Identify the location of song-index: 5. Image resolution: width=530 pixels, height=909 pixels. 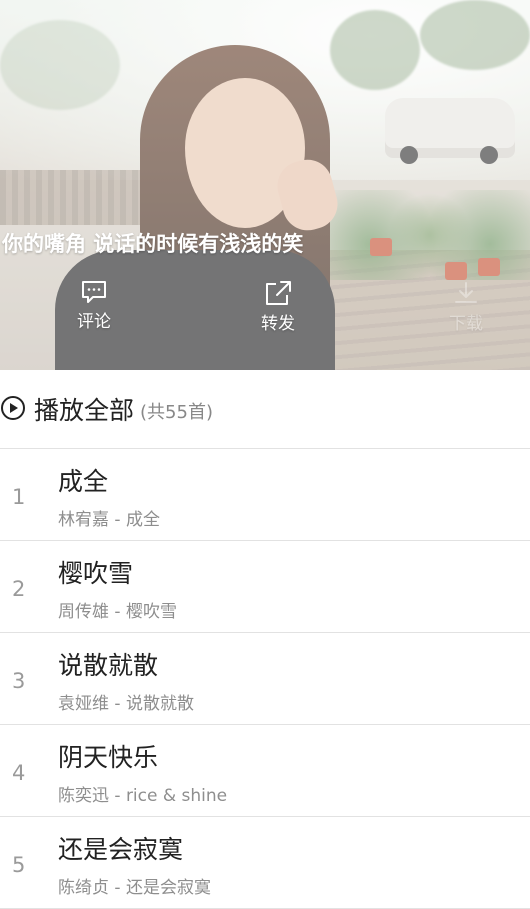
(19, 865).